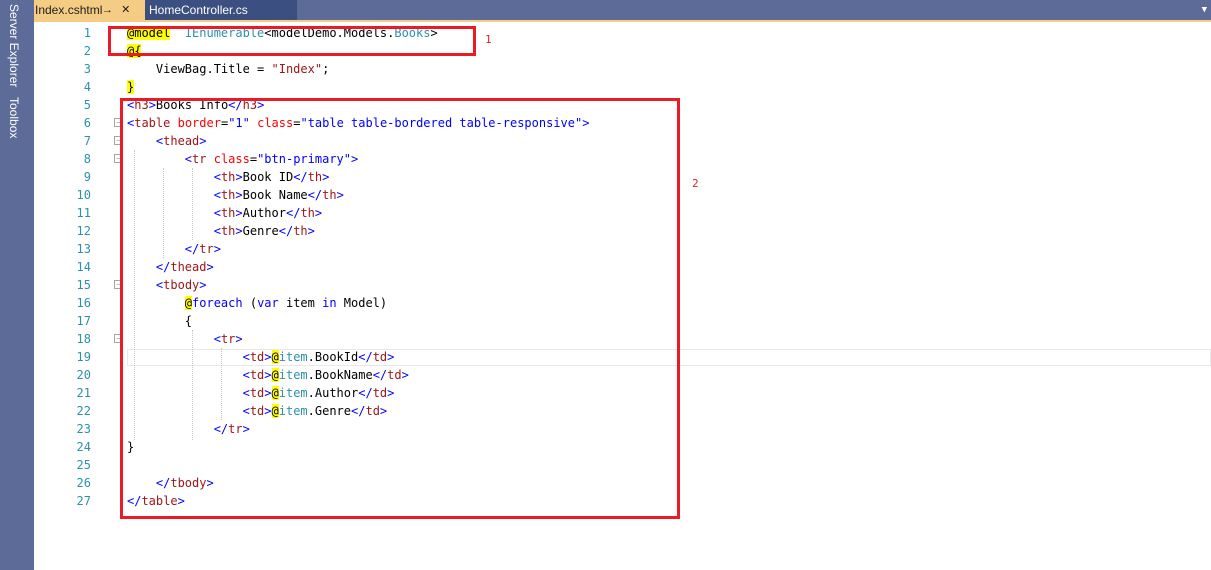 The image size is (1211, 570). I want to click on pin-icon: →, so click(107, 10).